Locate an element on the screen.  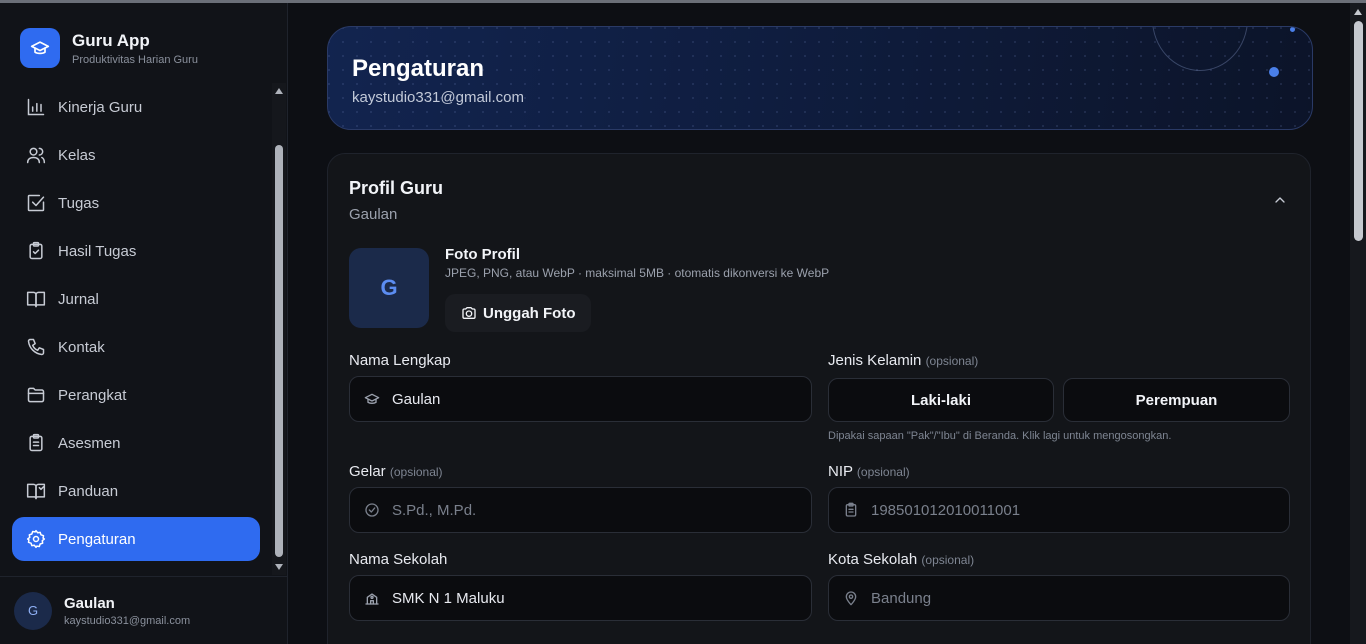
gelar-placeholder: S.Pd., M.Pd. is located at coordinates (434, 510).